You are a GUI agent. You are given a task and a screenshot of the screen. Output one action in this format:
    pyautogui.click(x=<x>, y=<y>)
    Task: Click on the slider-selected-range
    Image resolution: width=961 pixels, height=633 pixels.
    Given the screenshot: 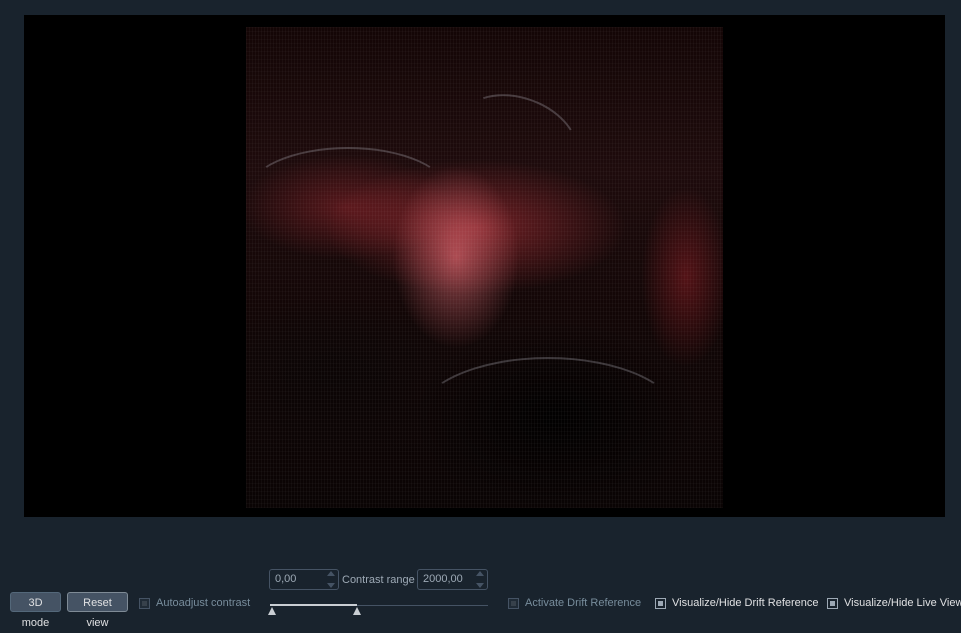 What is the action you would take?
    pyautogui.click(x=314, y=605)
    